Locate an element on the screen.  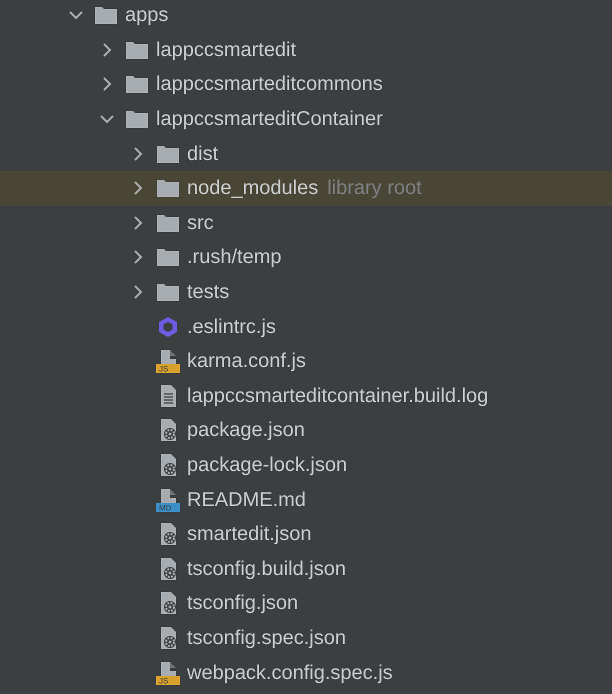
folder-name: lappccsmarteditcommons is located at coordinates (269, 85).